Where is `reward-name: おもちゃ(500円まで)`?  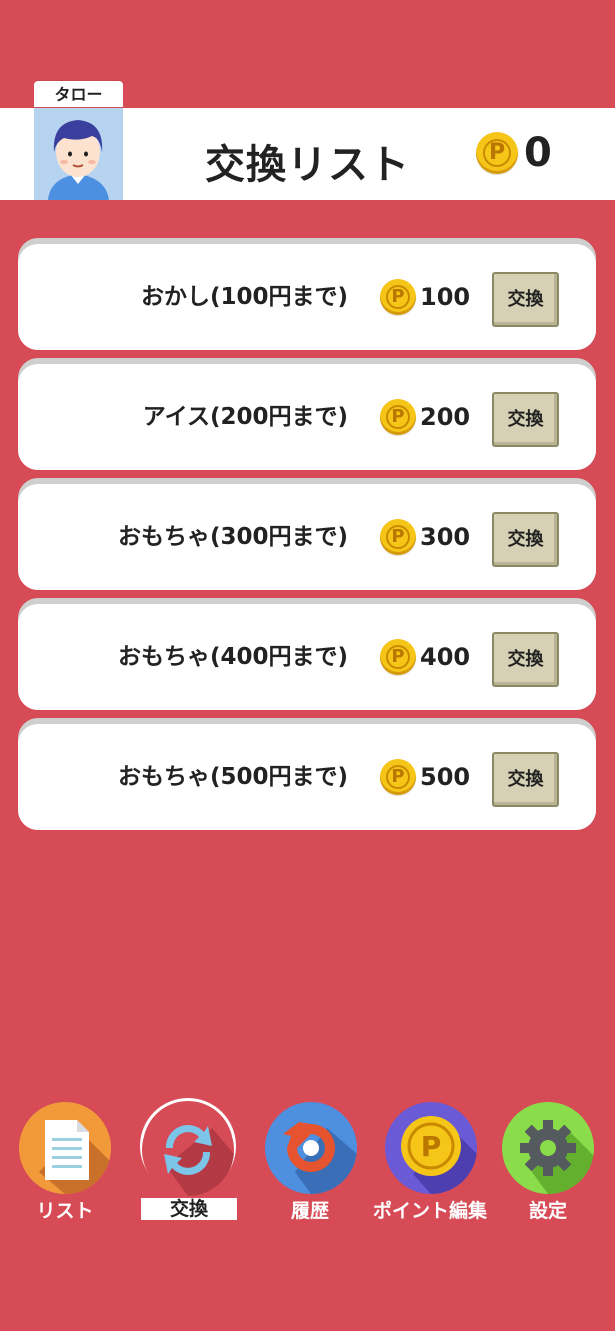
reward-name: おもちゃ(500円まで) is located at coordinates (232, 777).